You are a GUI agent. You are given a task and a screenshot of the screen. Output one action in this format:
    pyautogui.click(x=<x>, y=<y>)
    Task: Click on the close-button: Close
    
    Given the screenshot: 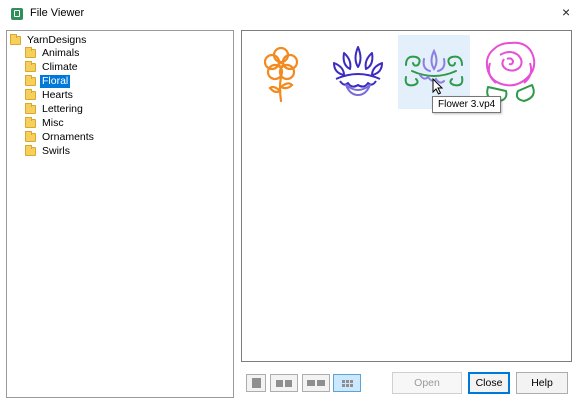 What is the action you would take?
    pyautogui.click(x=489, y=383)
    